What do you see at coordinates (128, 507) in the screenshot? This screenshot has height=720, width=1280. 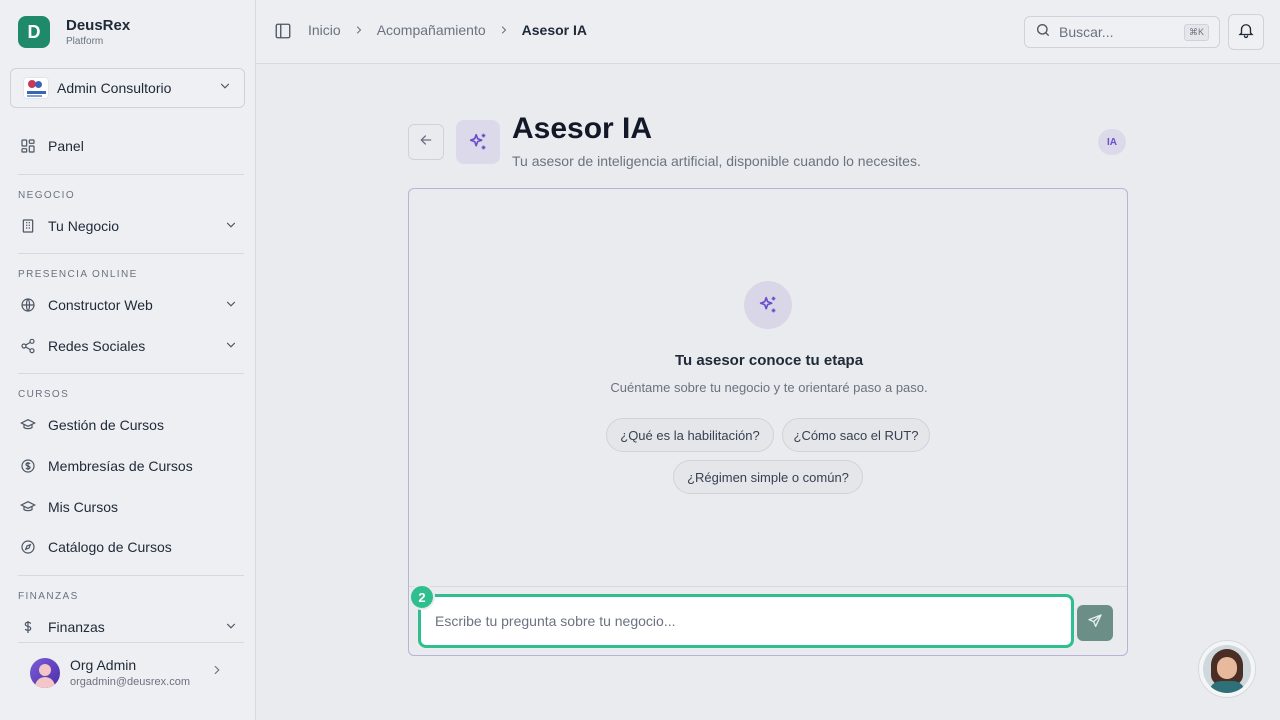 I see `sidebar-item-mis-cursos: Mis Cursos` at bounding box center [128, 507].